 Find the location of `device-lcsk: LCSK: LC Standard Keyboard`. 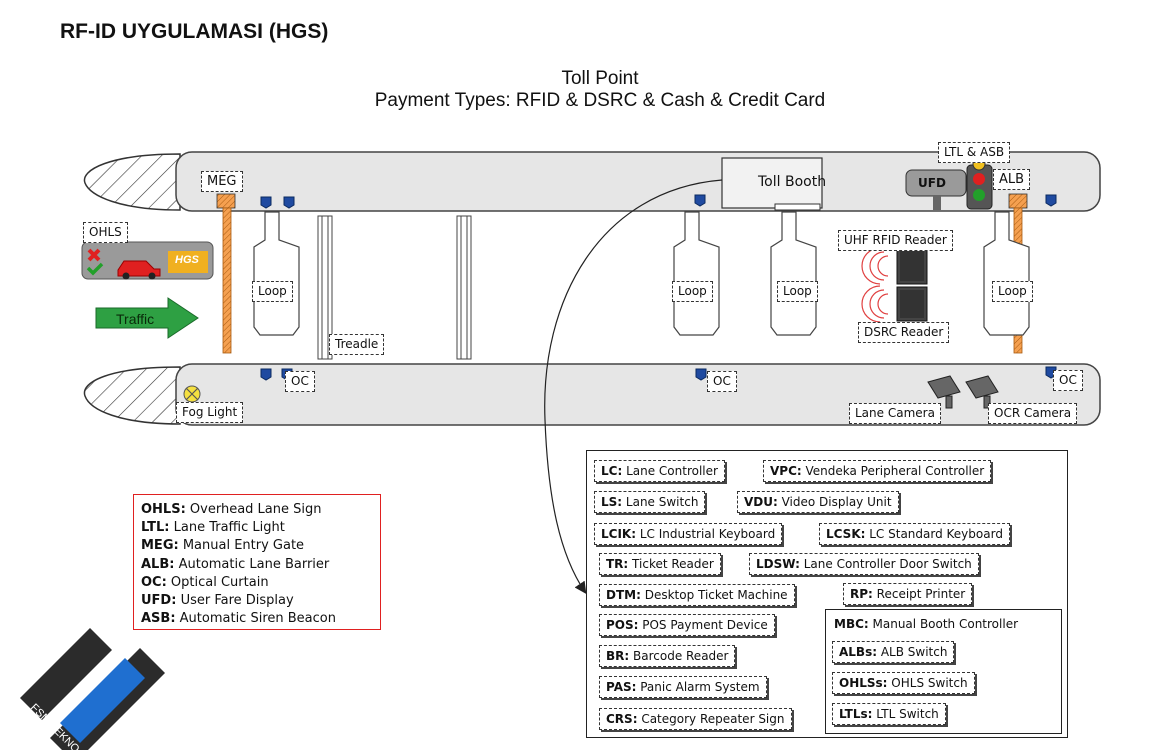

device-lcsk: LCSK: LC Standard Keyboard is located at coordinates (914, 534).